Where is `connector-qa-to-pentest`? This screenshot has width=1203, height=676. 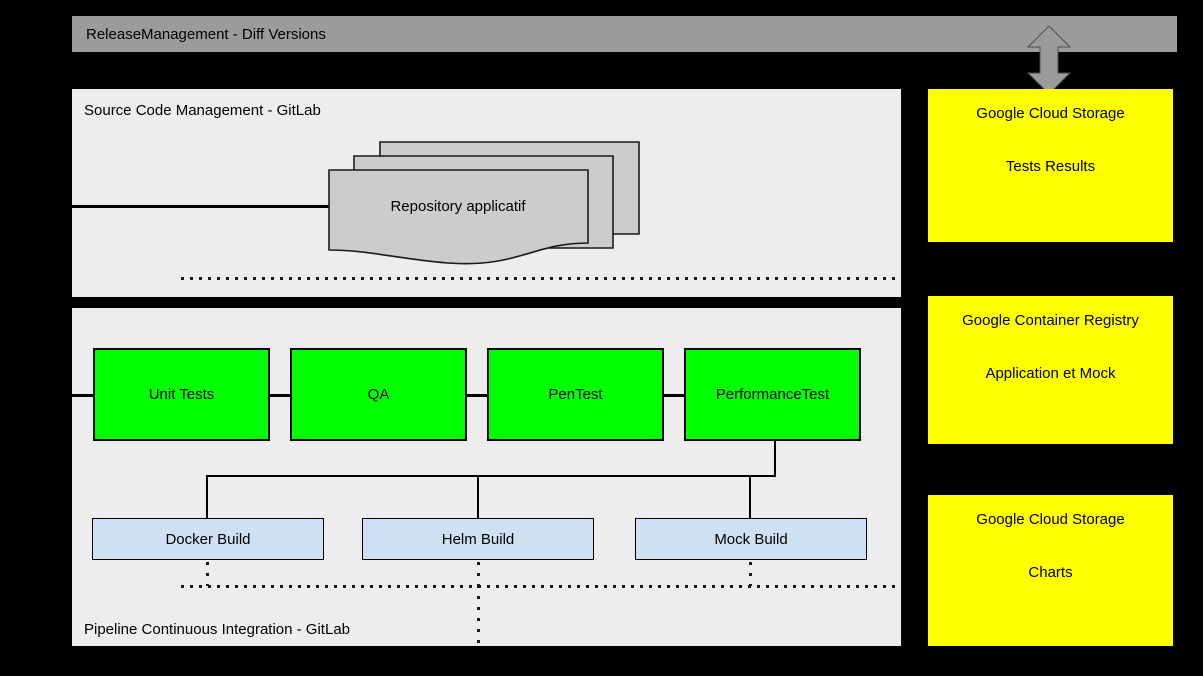
connector-qa-to-pentest is located at coordinates (477, 395).